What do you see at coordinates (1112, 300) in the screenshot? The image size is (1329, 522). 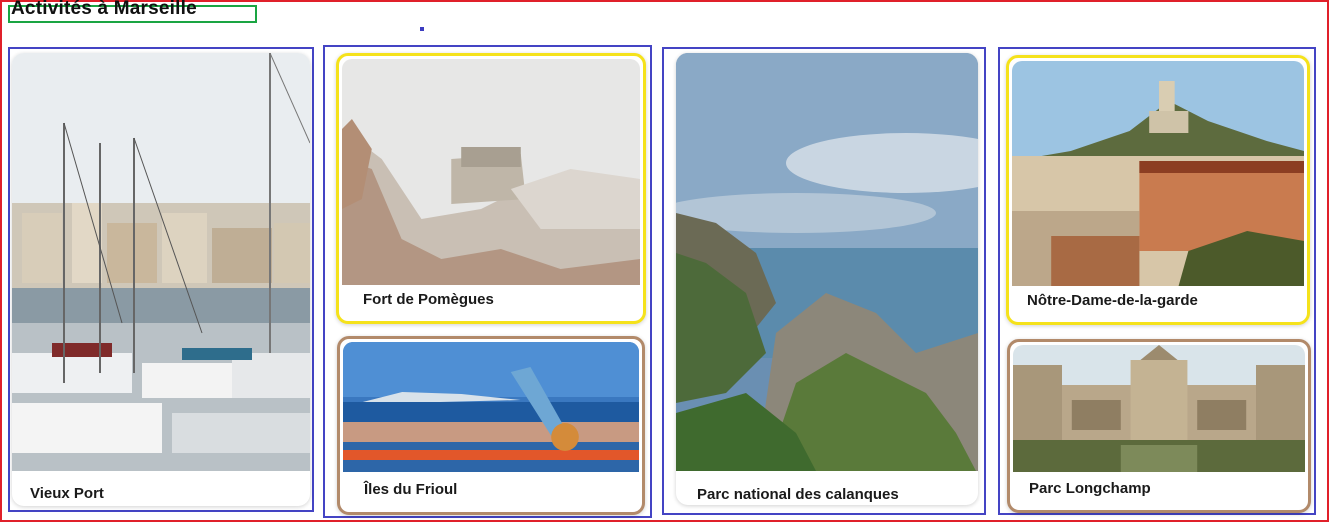 I see `notre-dame-label: Nôtre-Dame-de-la-garde` at bounding box center [1112, 300].